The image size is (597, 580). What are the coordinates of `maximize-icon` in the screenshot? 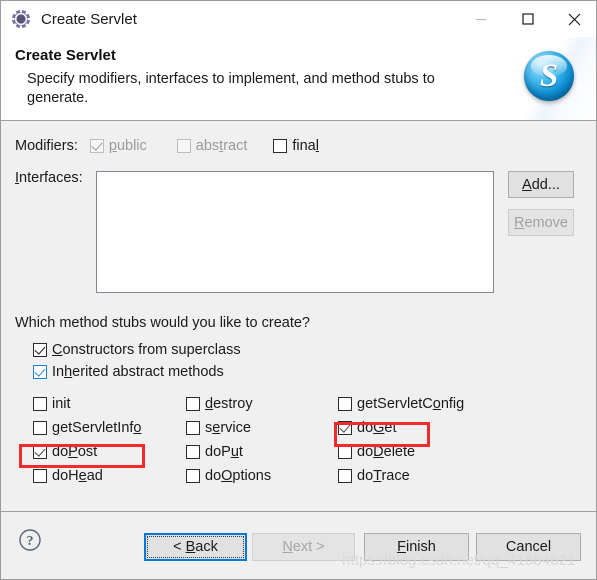 It's located at (527, 19).